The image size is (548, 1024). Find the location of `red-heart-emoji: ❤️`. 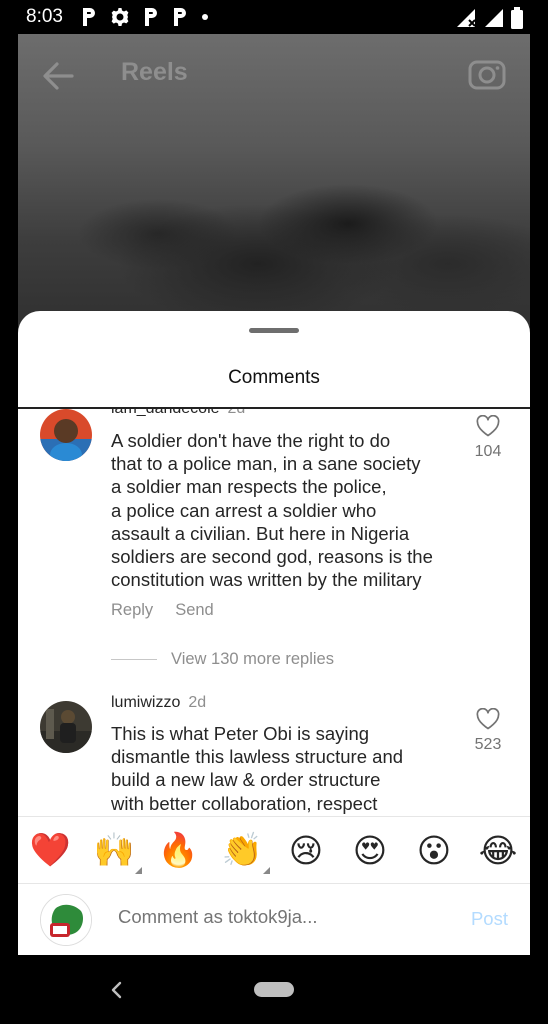

red-heart-emoji: ❤️ is located at coordinates (50, 849).